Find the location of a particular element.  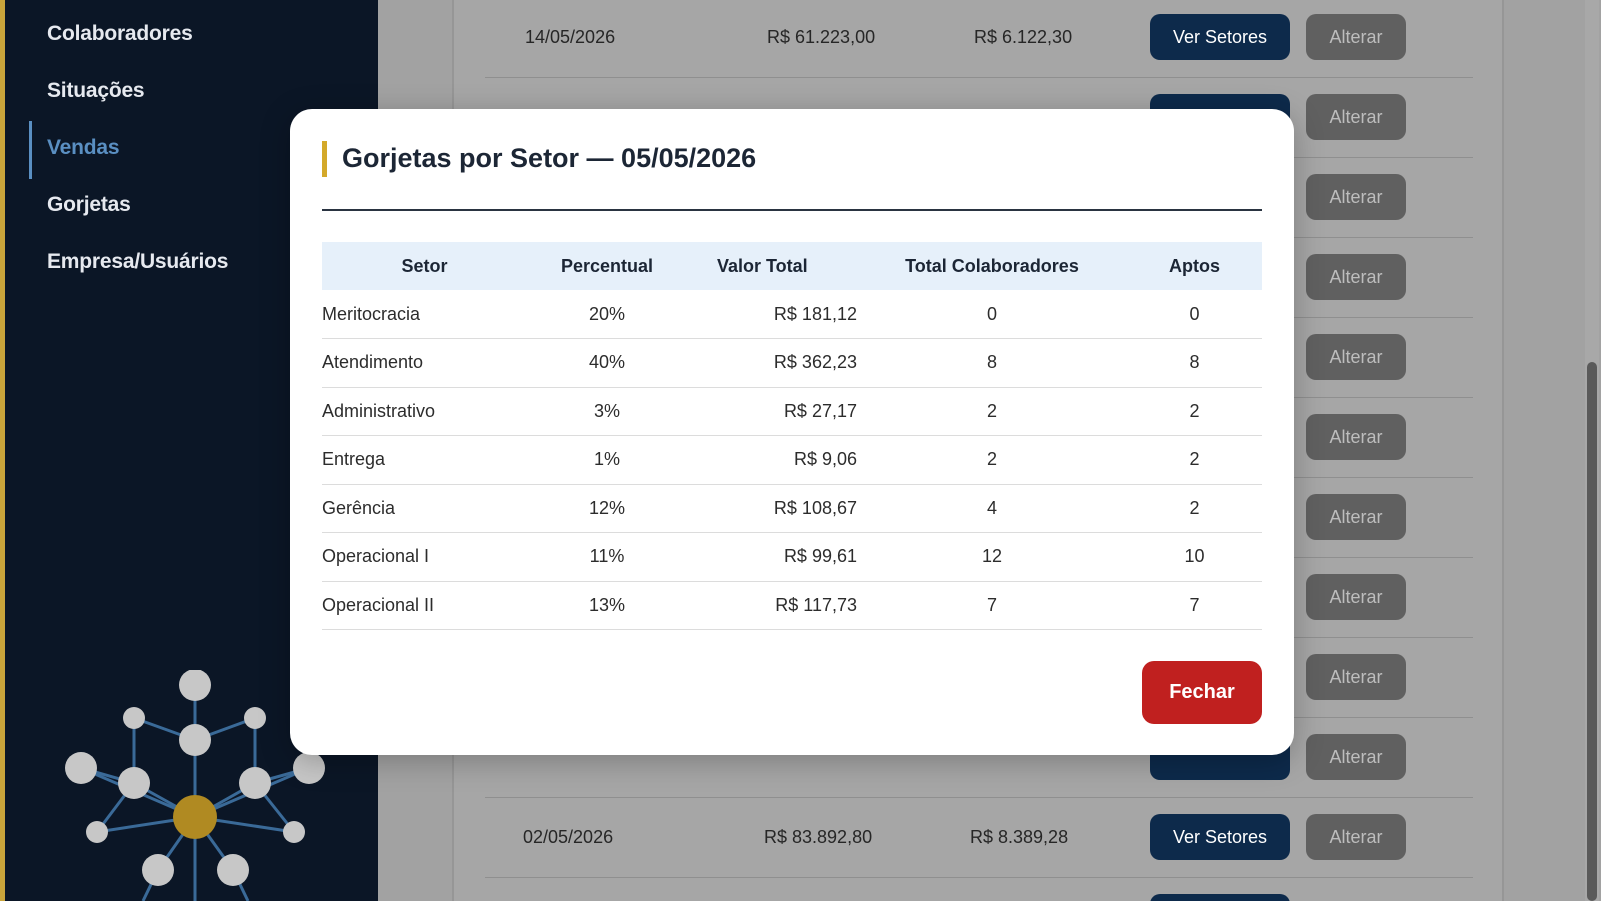

sidebar-item-empresa-usuarios: Empresa/Usuários is located at coordinates (137, 262).